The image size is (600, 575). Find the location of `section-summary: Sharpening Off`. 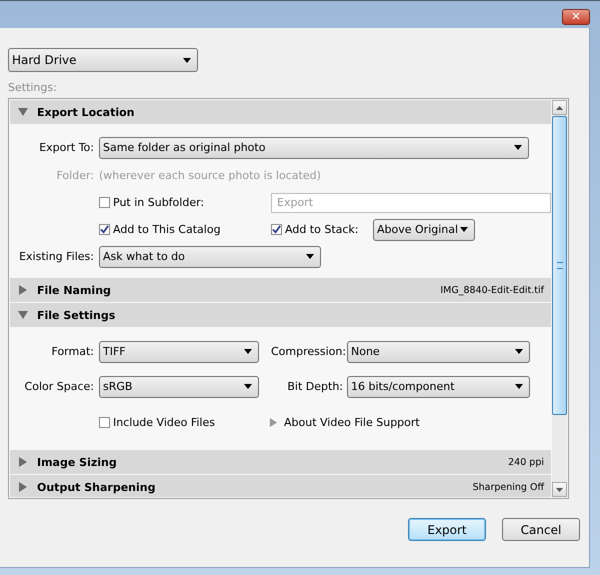

section-summary: Sharpening Off is located at coordinates (508, 487).